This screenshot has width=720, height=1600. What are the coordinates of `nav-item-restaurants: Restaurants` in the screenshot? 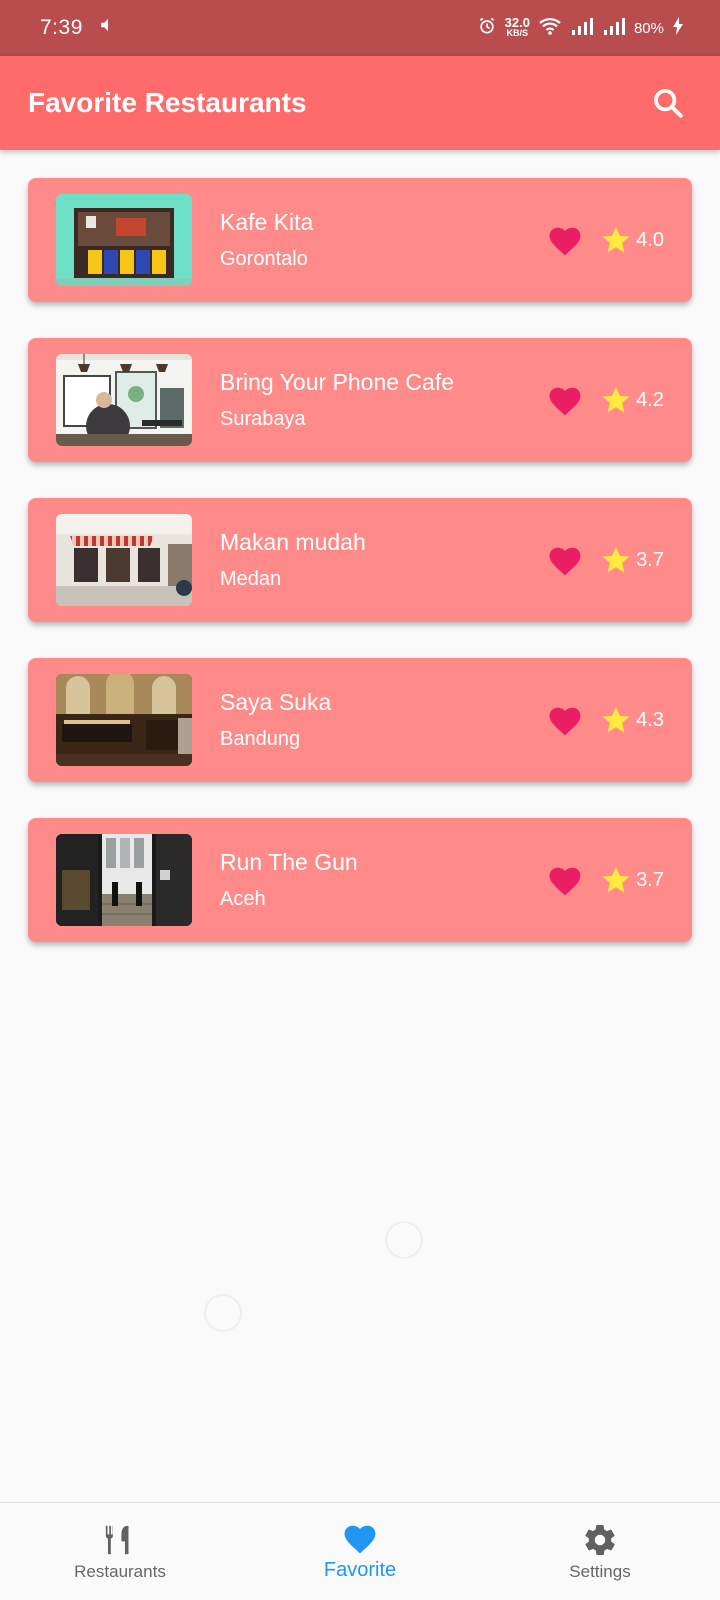 It's located at (120, 1551).